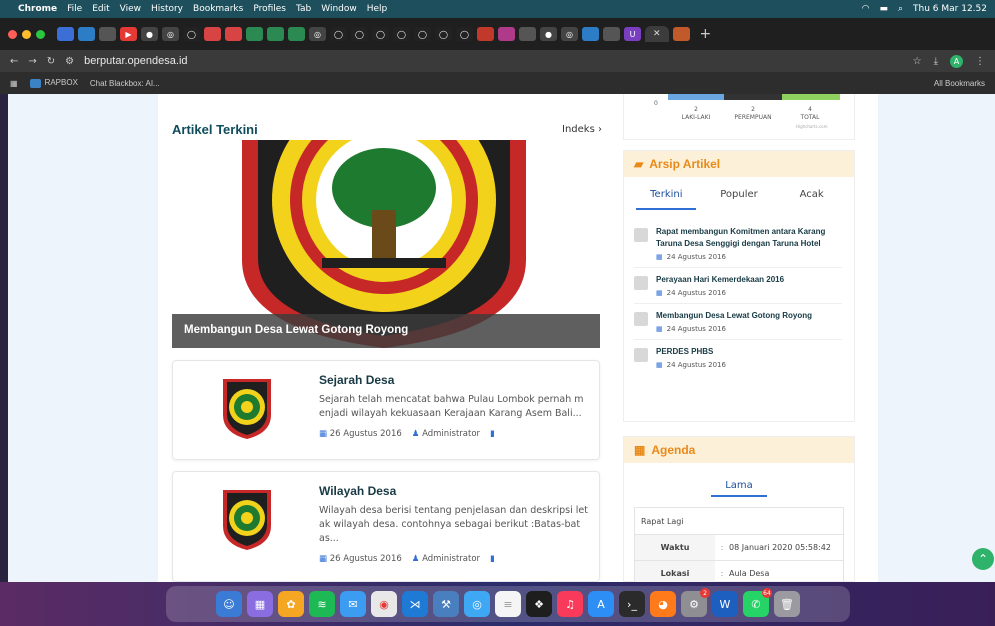 The image size is (995, 626). Describe the element at coordinates (601, 604) in the screenshot. I see `app-store-icon: A` at that location.